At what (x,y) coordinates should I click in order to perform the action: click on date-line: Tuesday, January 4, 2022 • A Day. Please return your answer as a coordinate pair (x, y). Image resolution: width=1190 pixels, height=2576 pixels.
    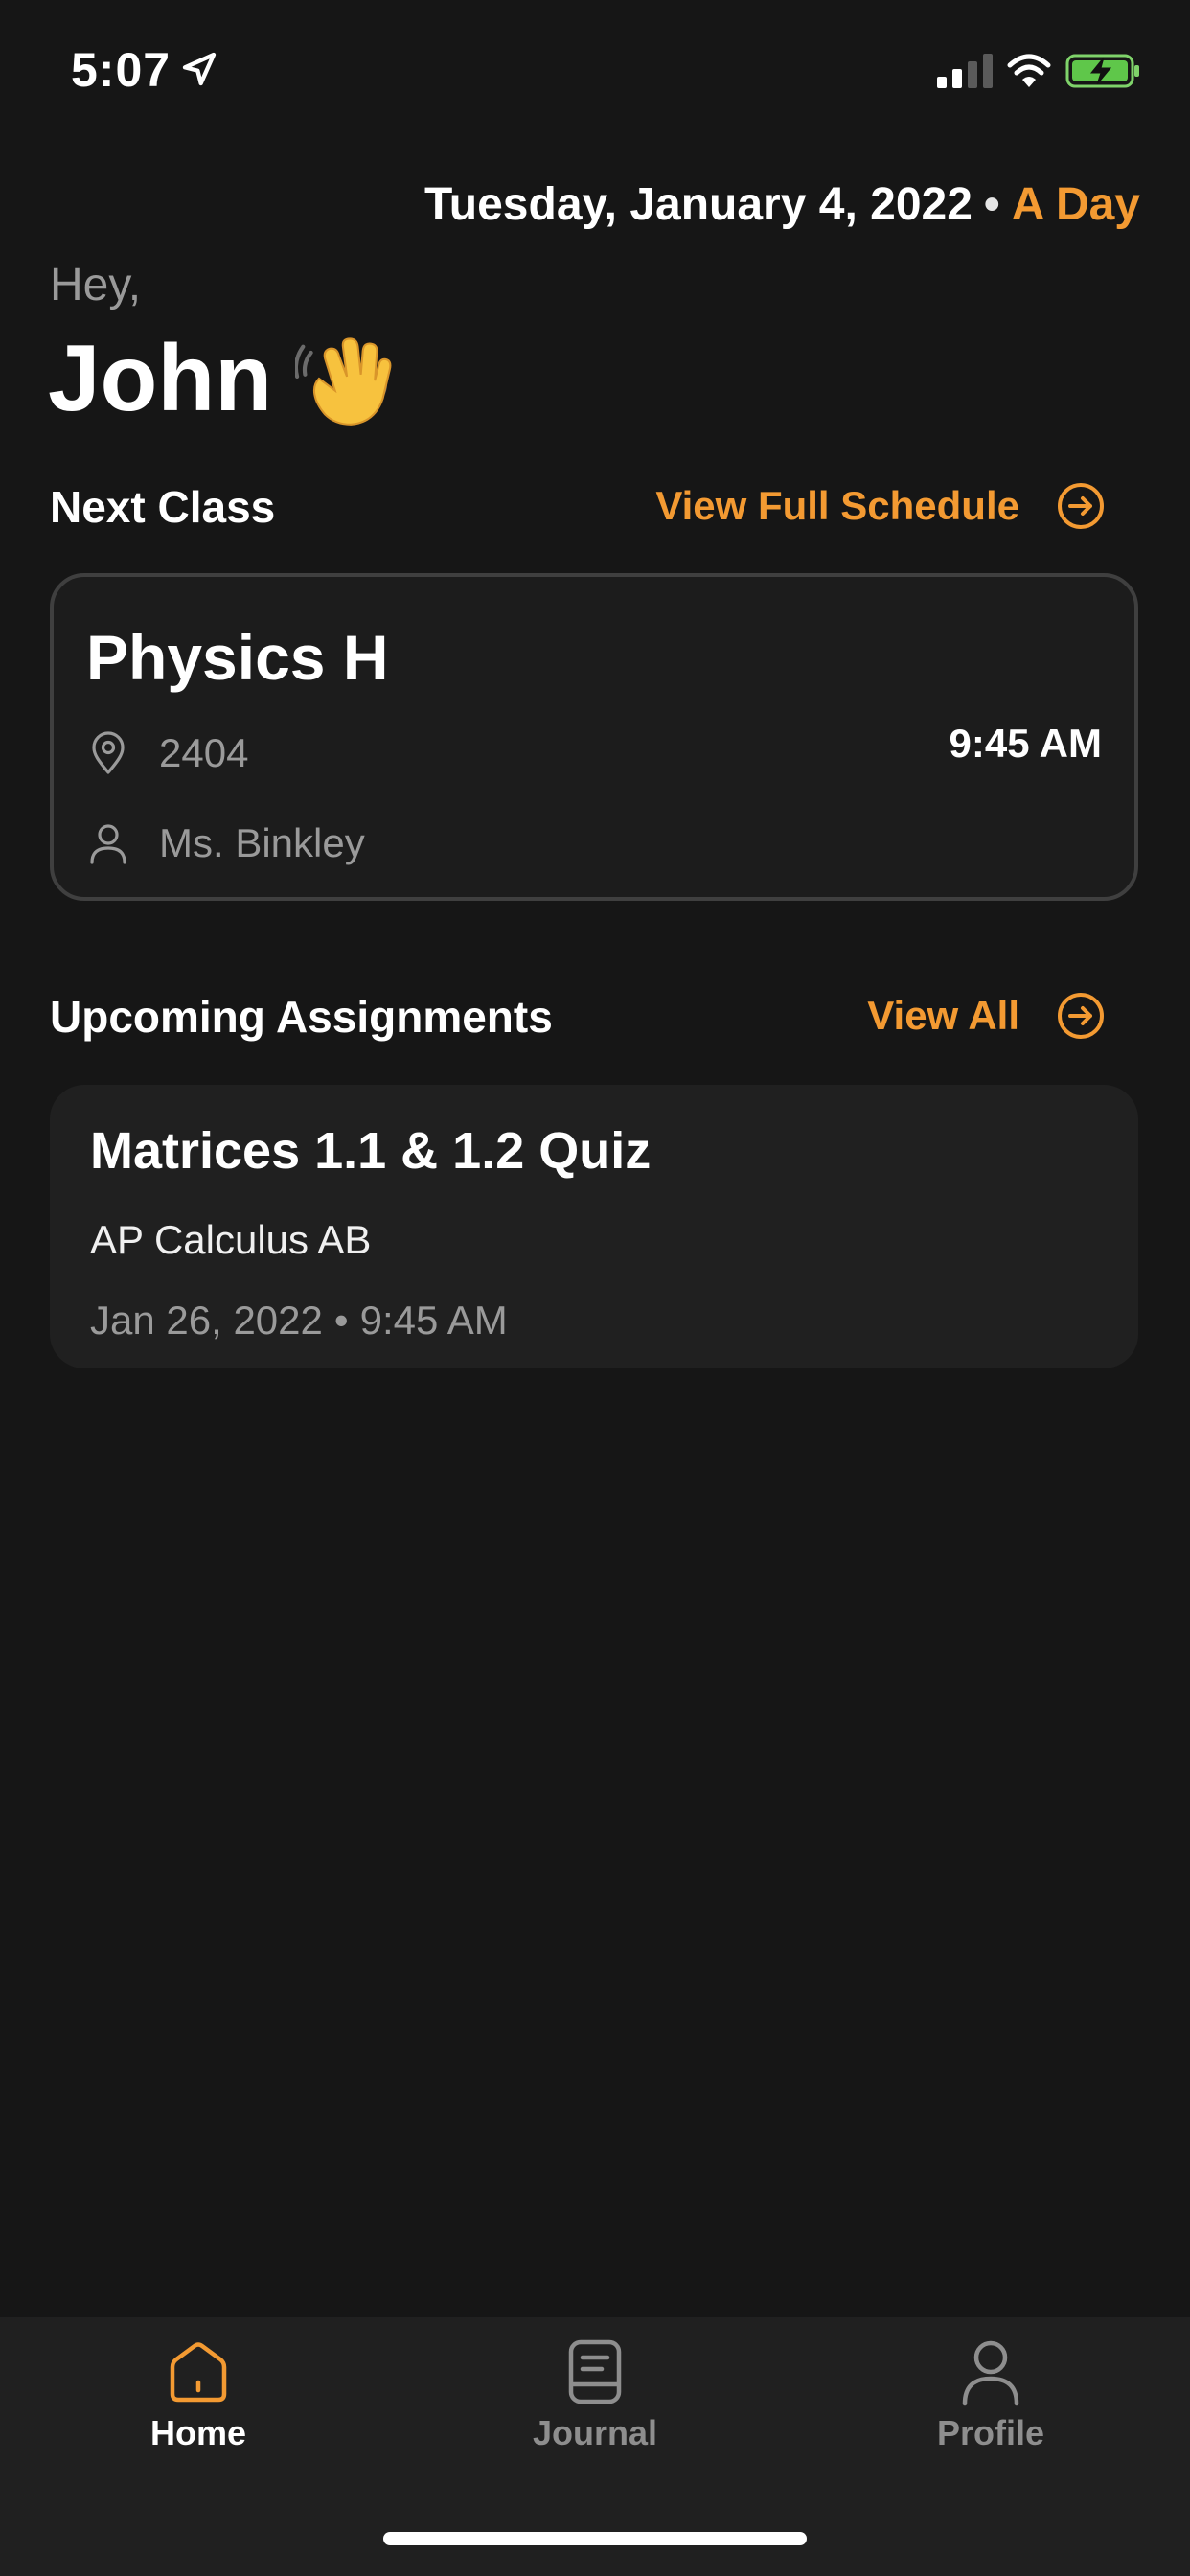
    Looking at the image, I should click on (782, 204).